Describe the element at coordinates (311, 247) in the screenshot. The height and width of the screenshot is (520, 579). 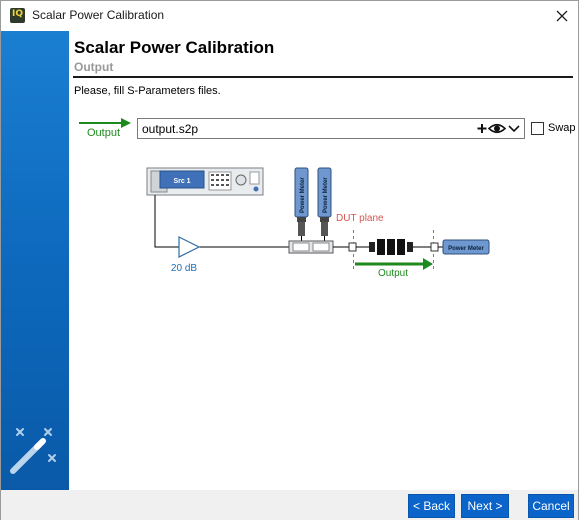
I see `directional-coupler` at that location.